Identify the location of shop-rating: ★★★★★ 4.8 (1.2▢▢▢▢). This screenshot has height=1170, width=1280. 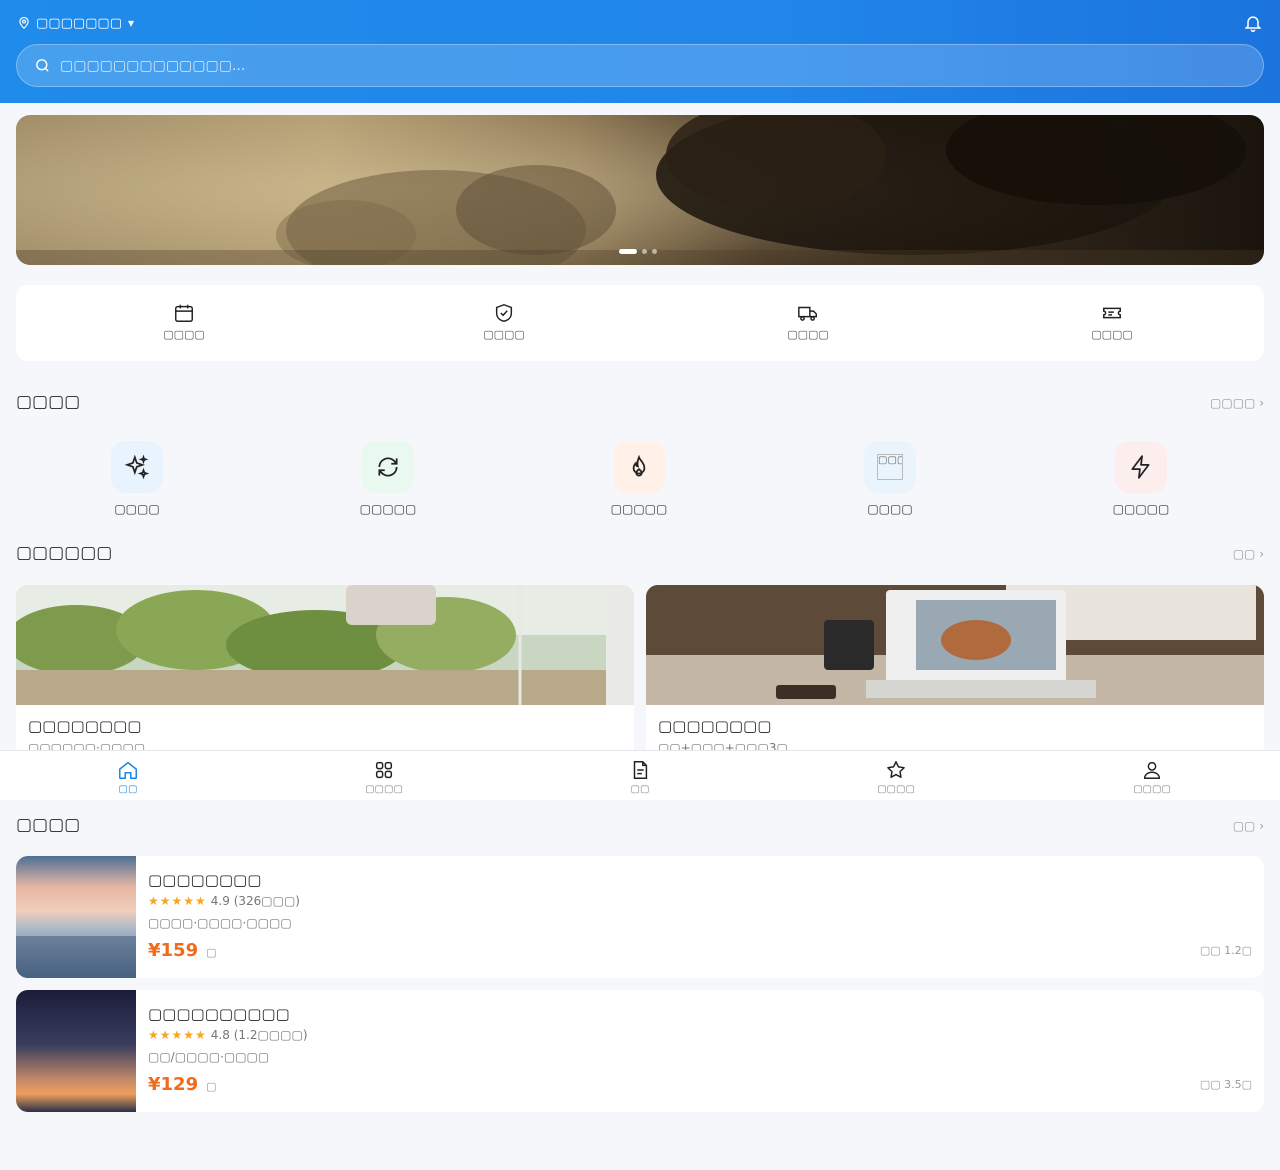
(228, 1035).